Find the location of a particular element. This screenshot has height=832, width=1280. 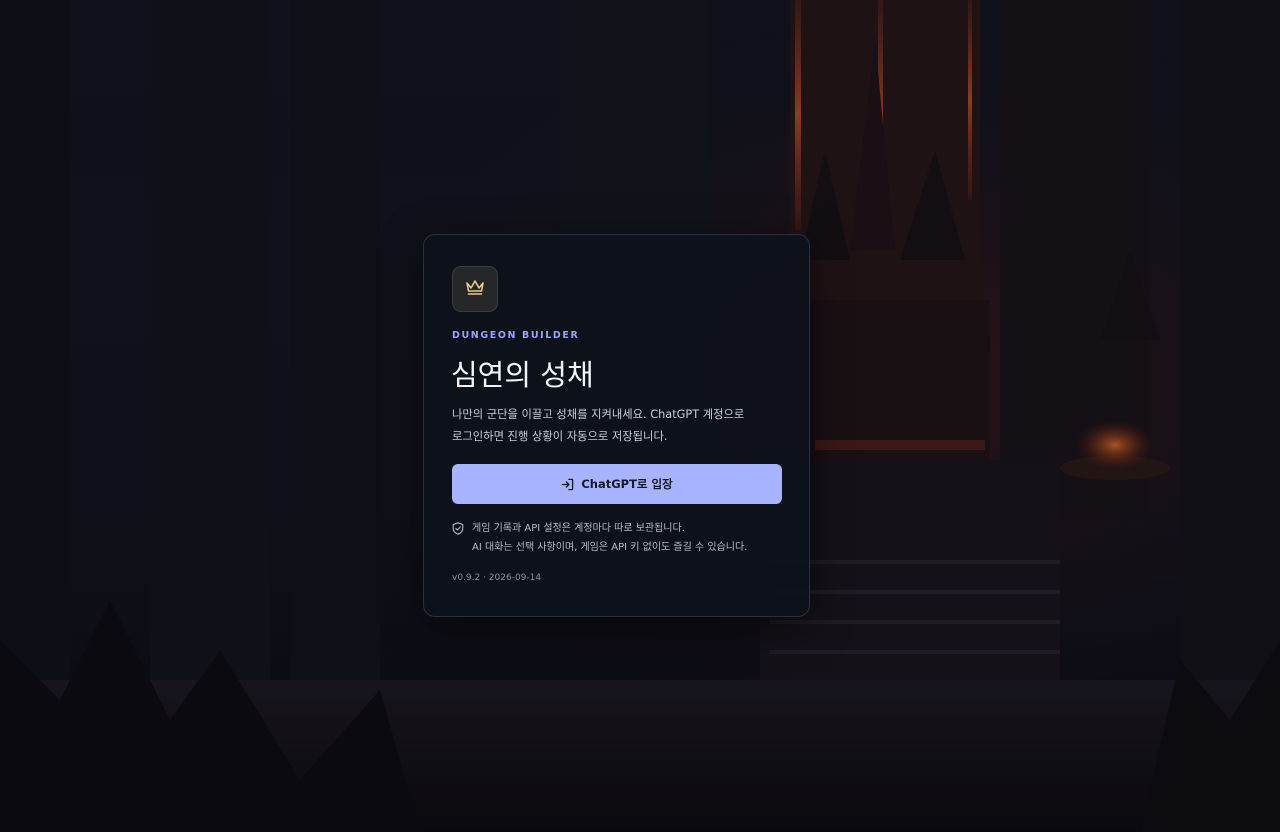

version-label: v0.9.2 · 2026-09-14 is located at coordinates (497, 578).